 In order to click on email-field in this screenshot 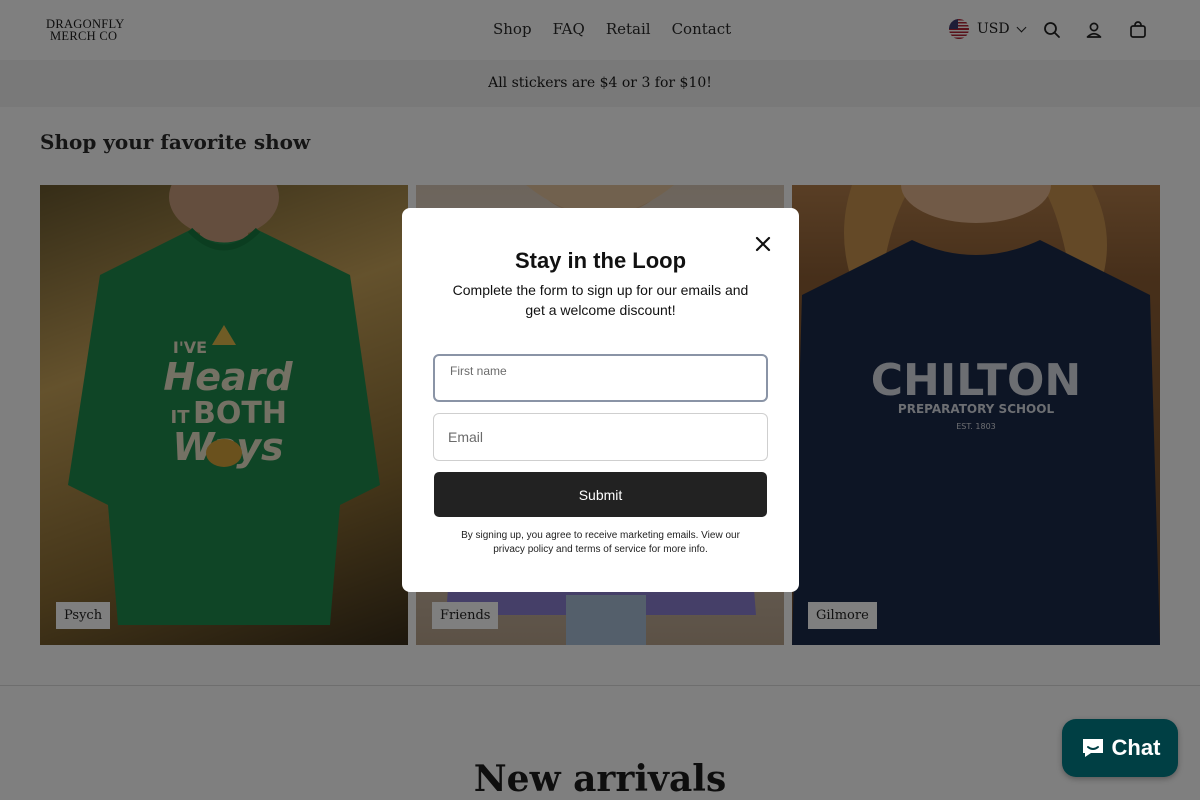, I will do `click(600, 437)`.